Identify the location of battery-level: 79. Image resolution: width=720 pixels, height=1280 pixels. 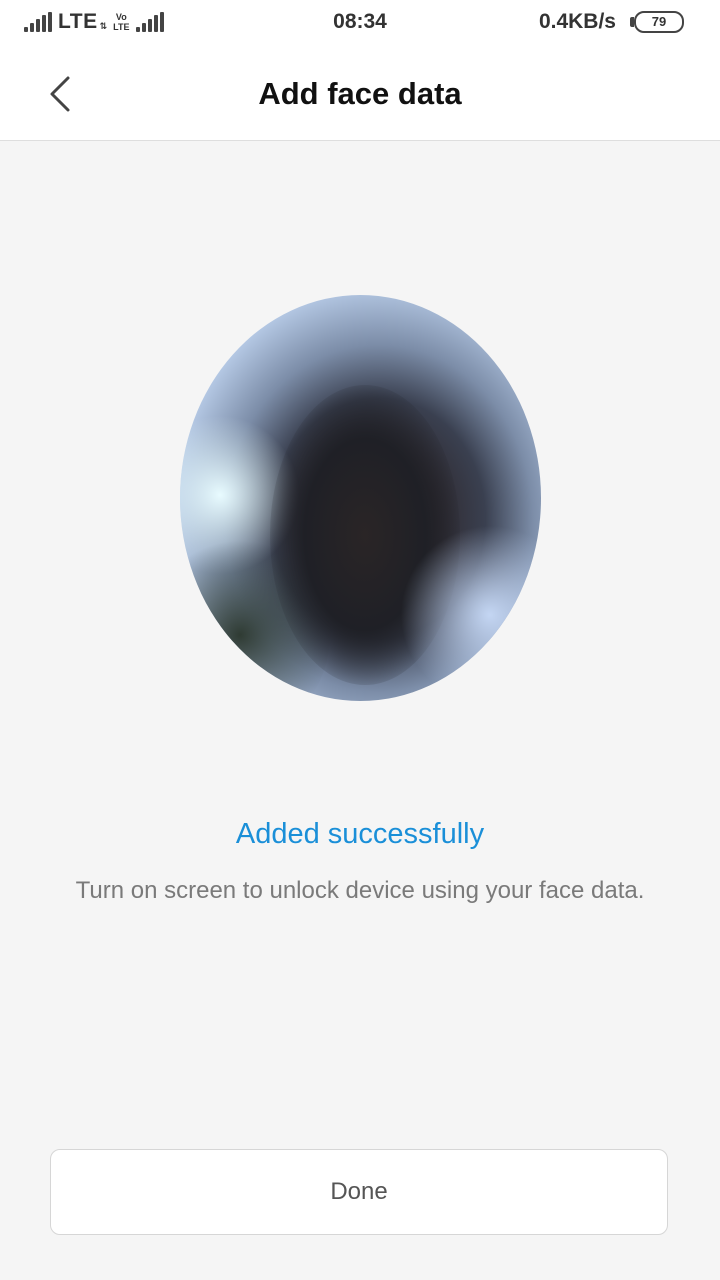
(659, 21).